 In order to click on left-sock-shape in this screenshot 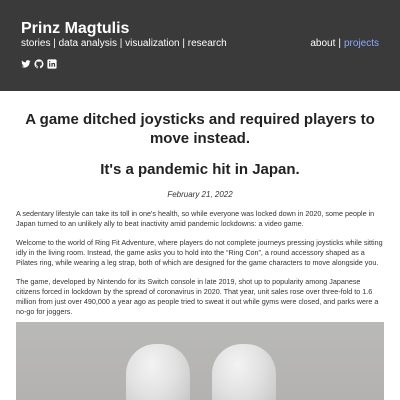, I will do `click(158, 372)`.